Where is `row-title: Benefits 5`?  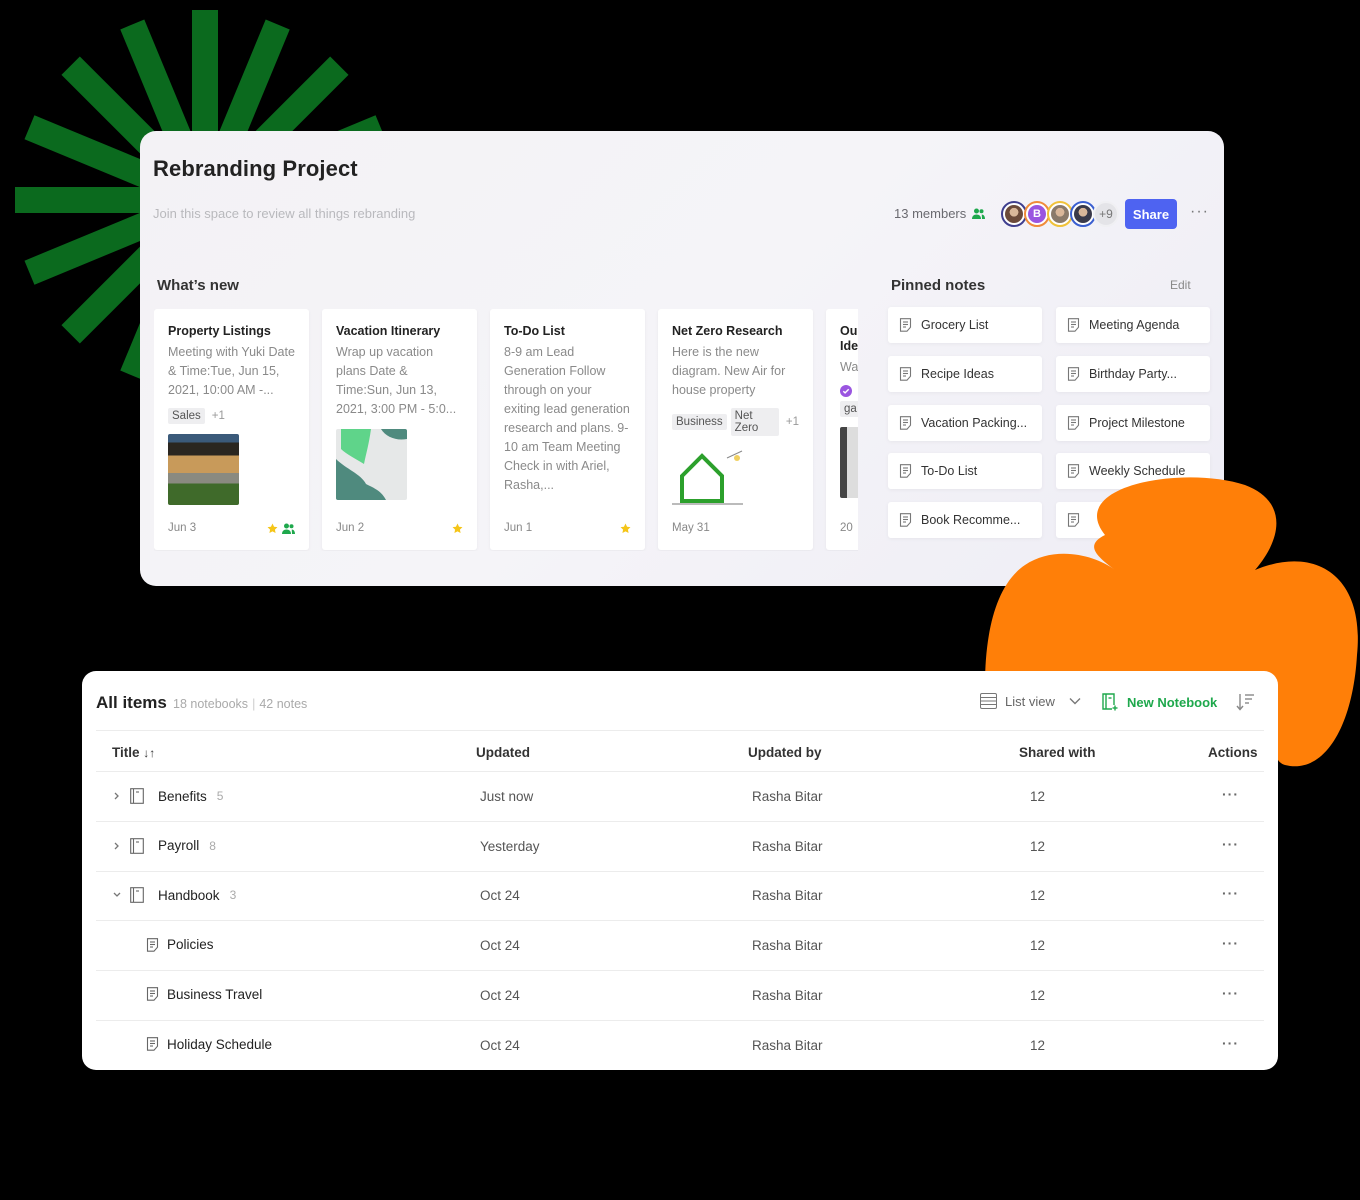
row-title: Benefits 5 is located at coordinates (167, 796).